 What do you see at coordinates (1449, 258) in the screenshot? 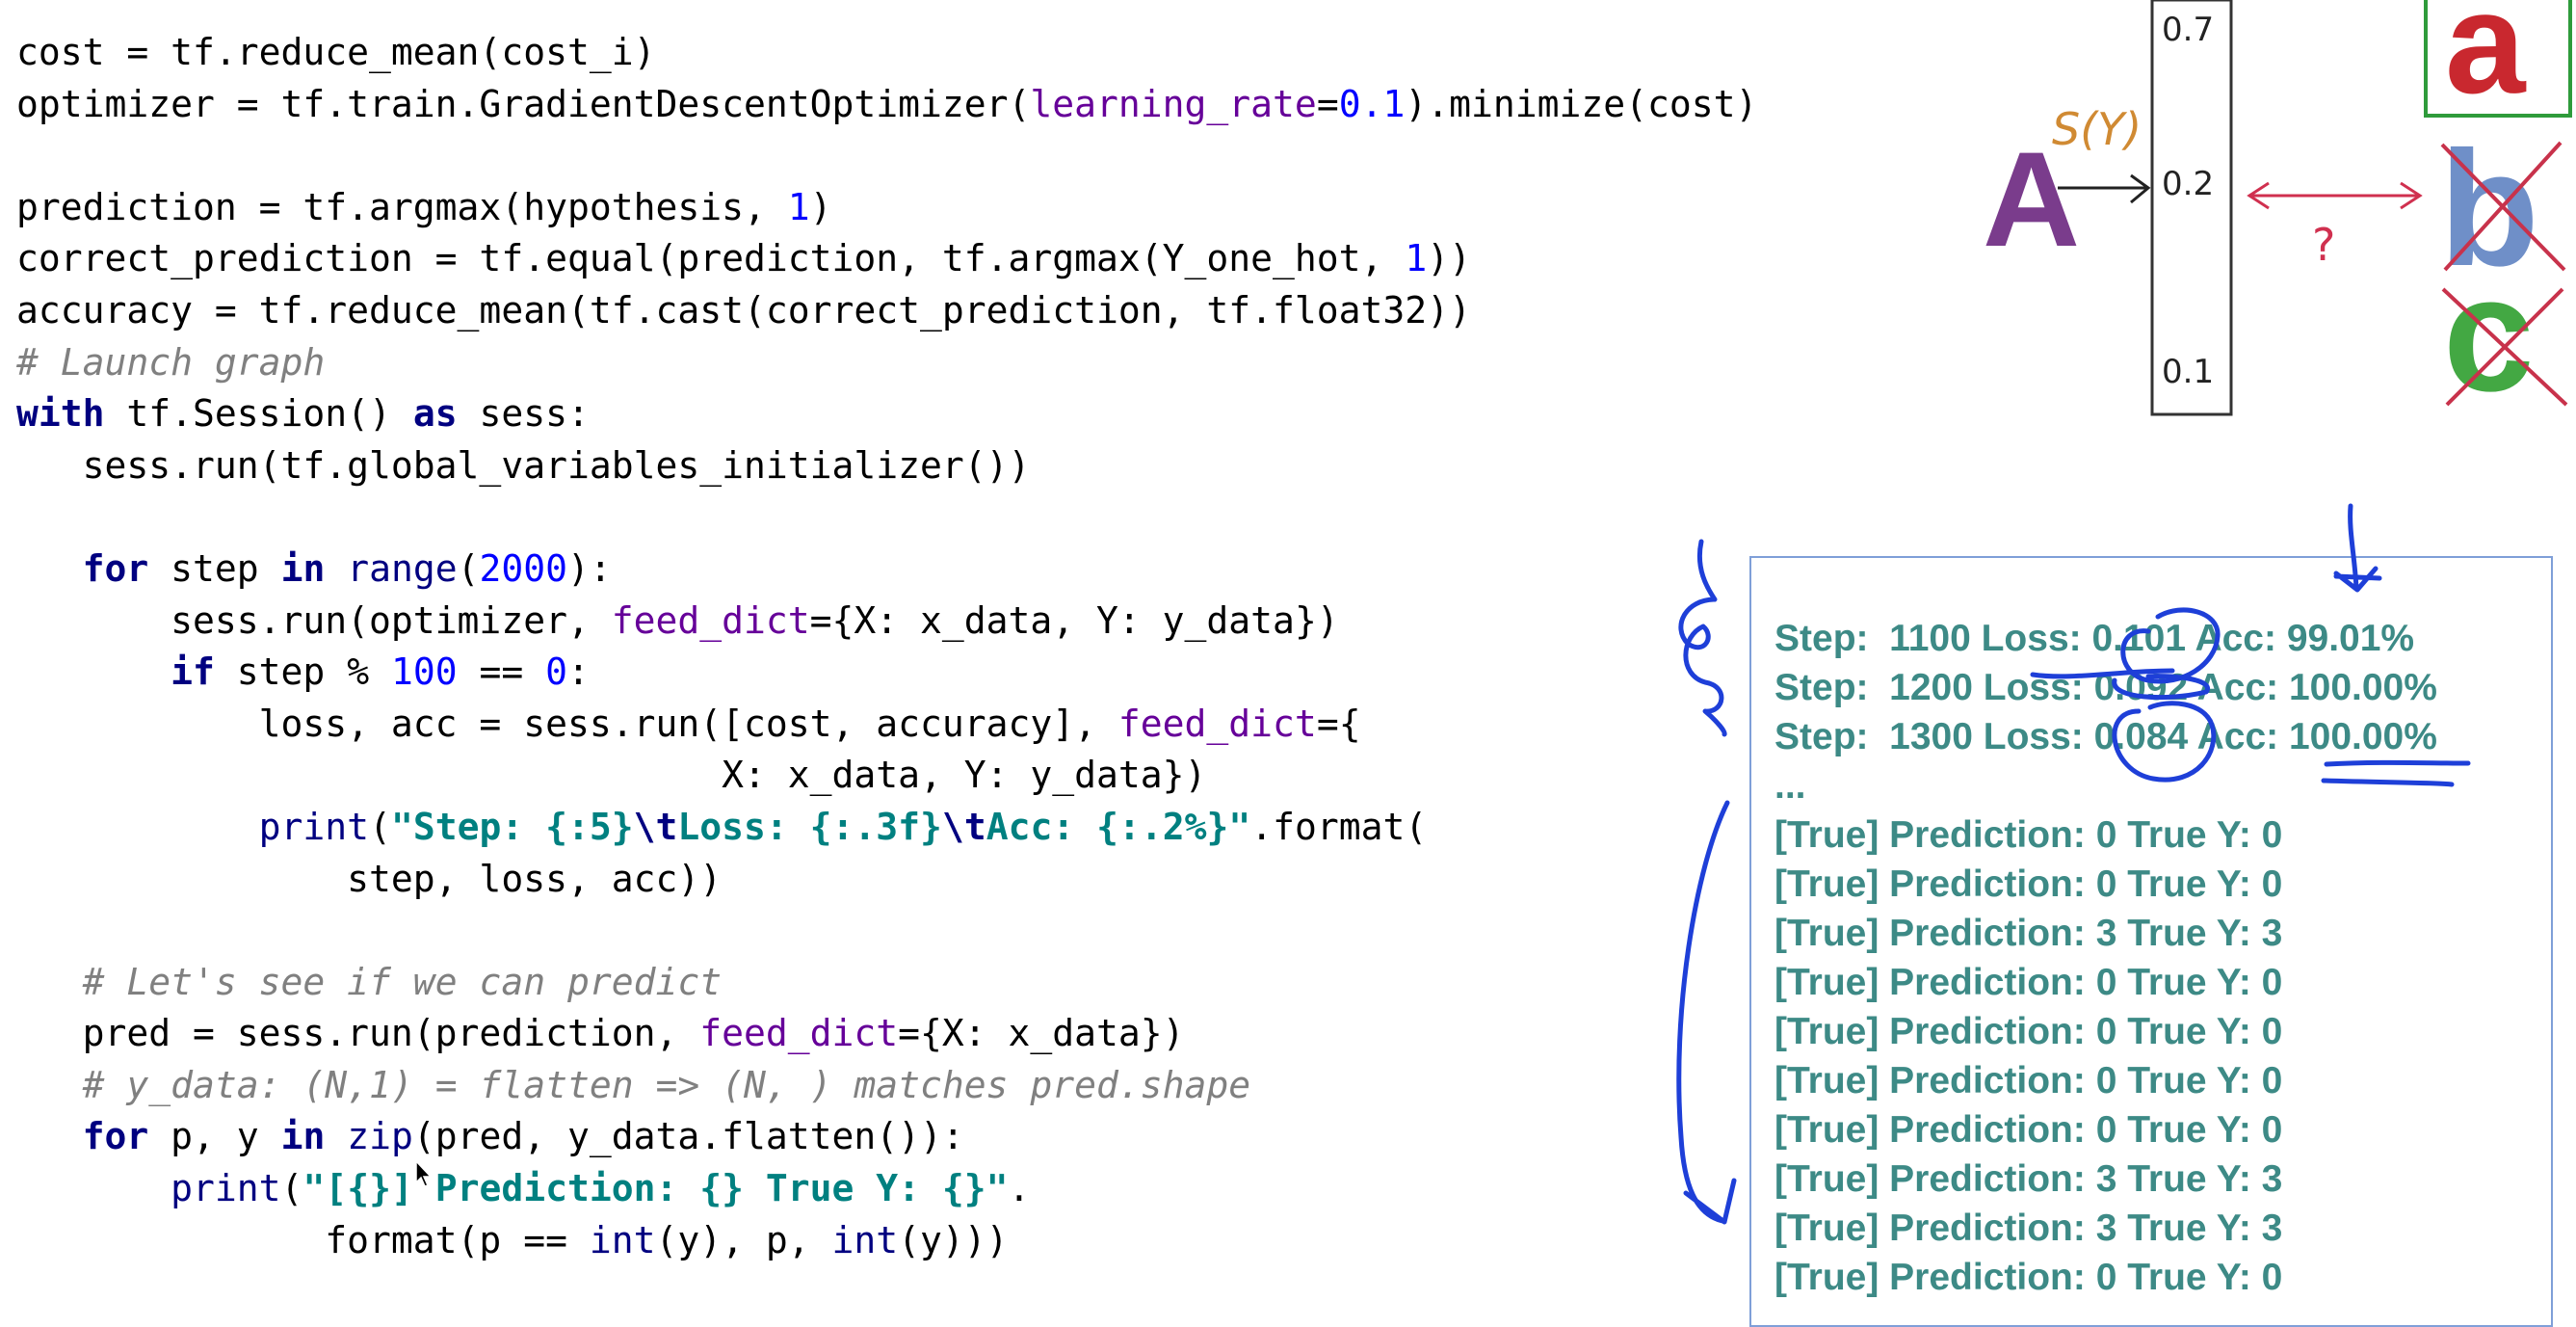
I see `code-token: ))` at bounding box center [1449, 258].